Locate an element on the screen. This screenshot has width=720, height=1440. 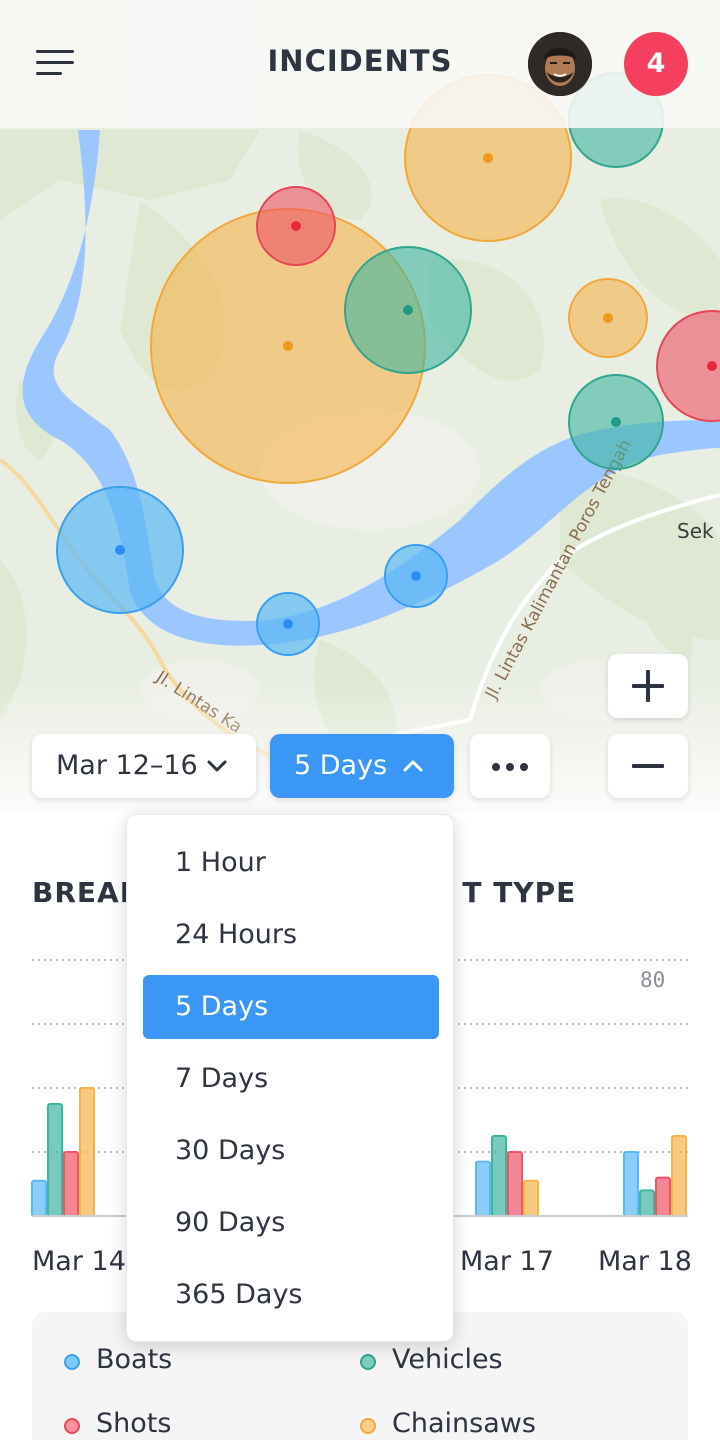
chevron-down-icon is located at coordinates (217, 766).